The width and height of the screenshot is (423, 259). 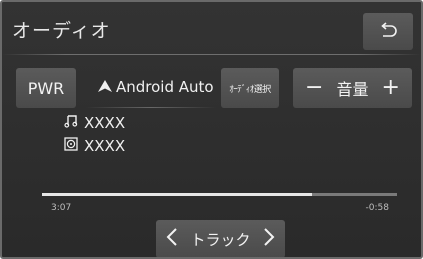 I want to click on song-row: XXXX, so click(x=94, y=123).